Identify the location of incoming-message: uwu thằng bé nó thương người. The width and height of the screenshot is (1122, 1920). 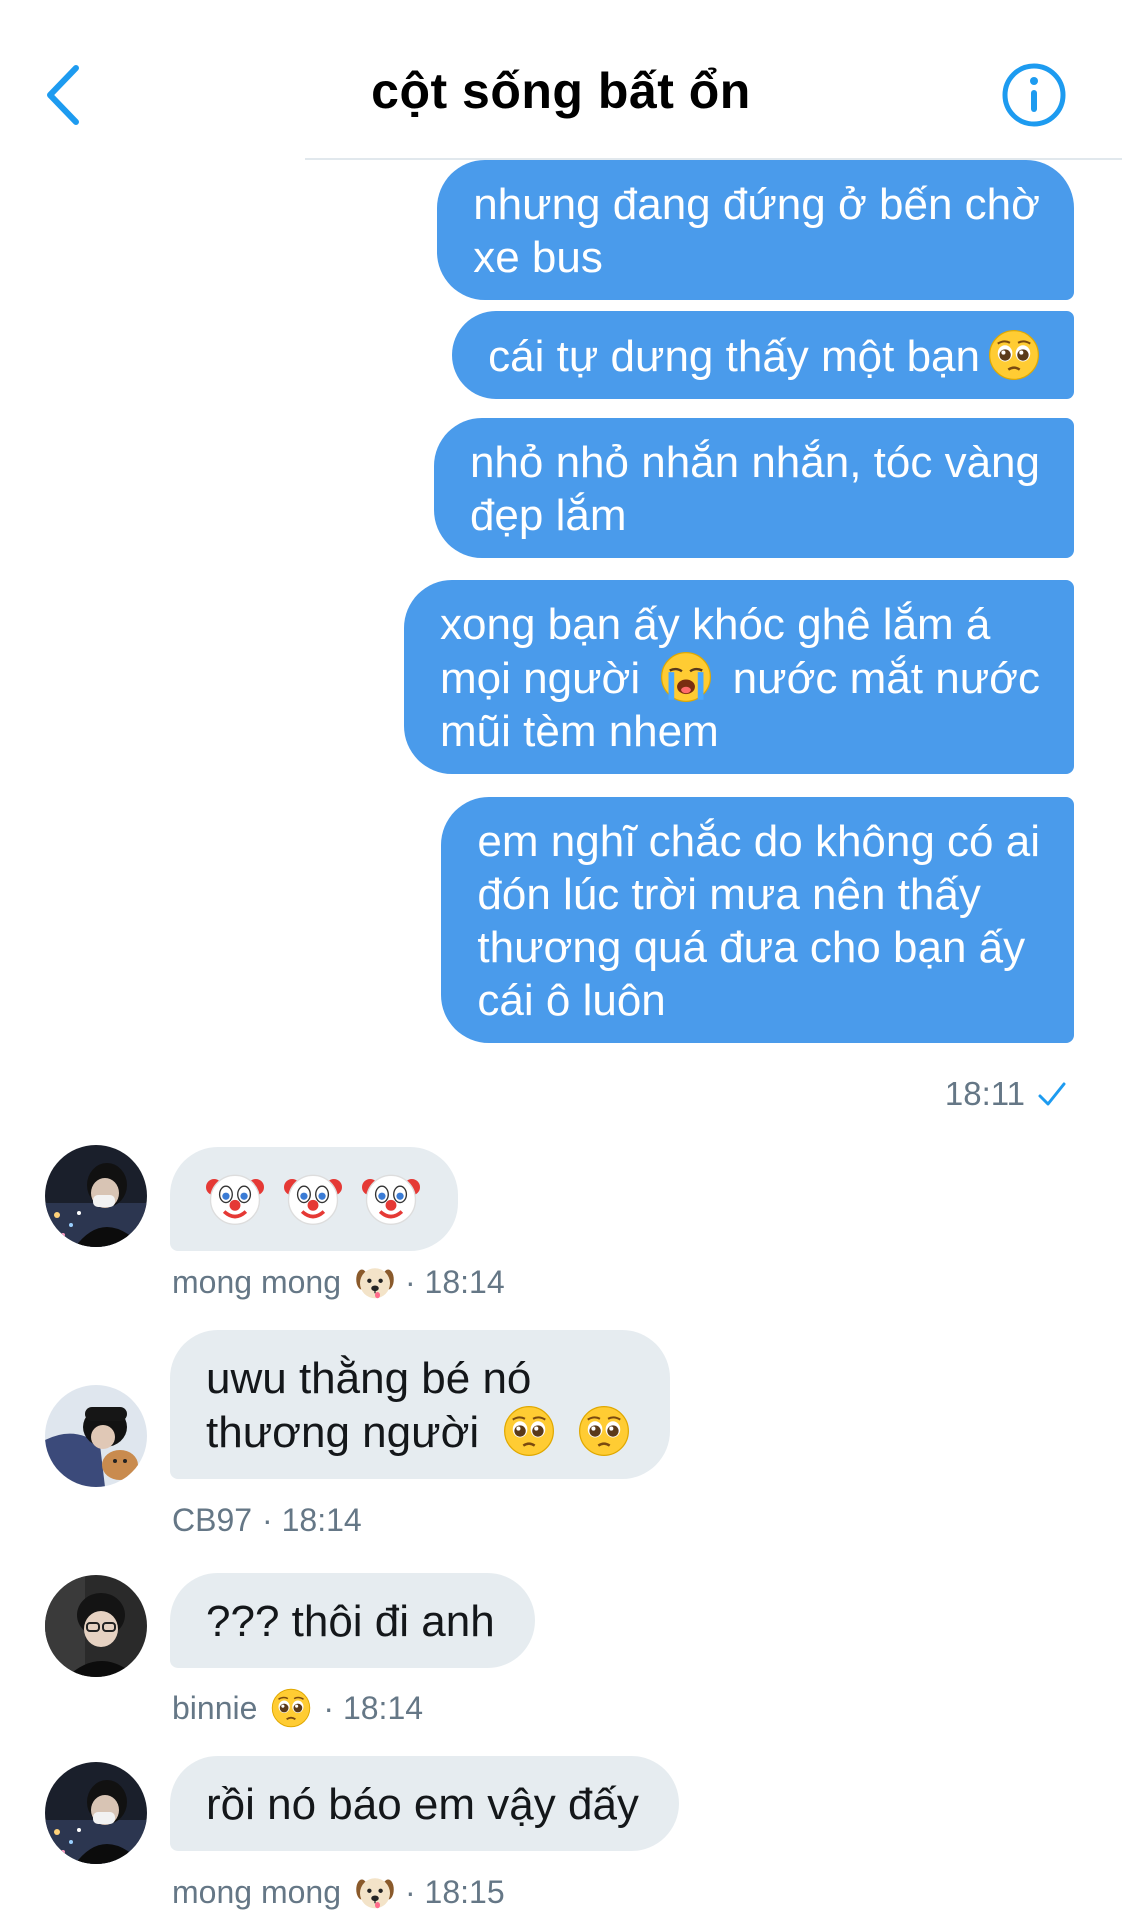
(420, 1404).